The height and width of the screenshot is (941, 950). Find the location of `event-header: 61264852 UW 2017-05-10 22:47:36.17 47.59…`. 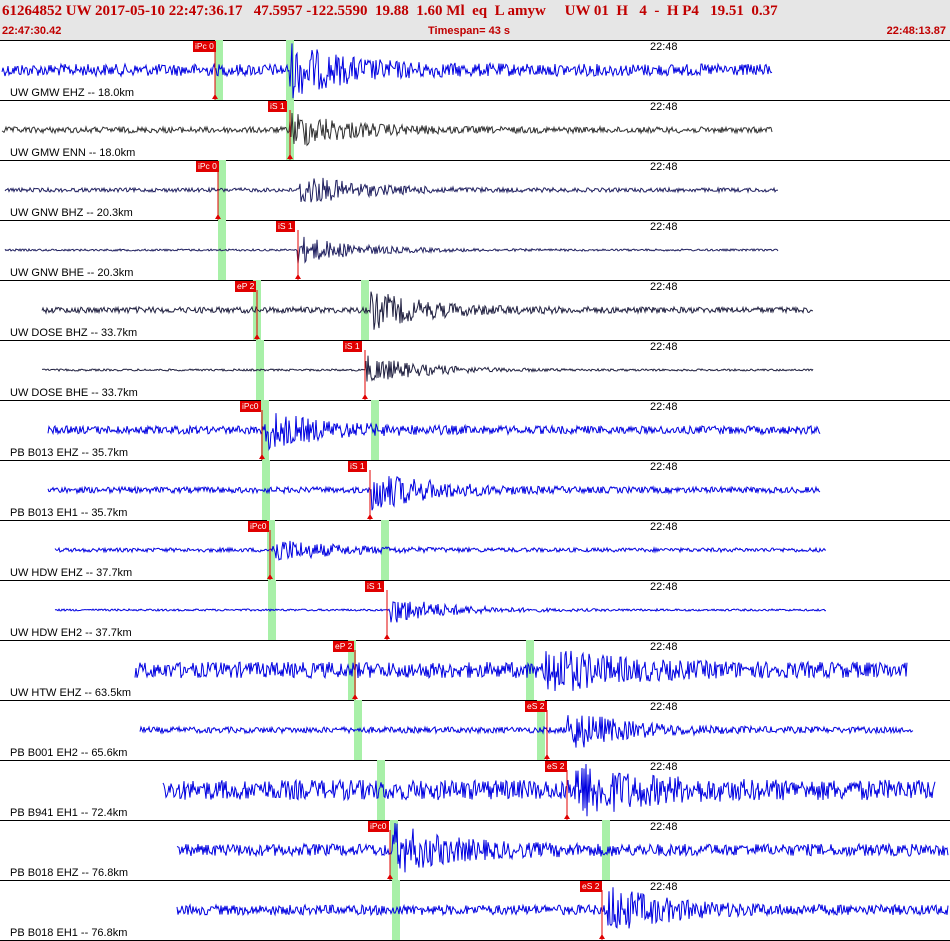

event-header: 61264852 UW 2017-05-10 22:47:36.17 47.59… is located at coordinates (475, 20).